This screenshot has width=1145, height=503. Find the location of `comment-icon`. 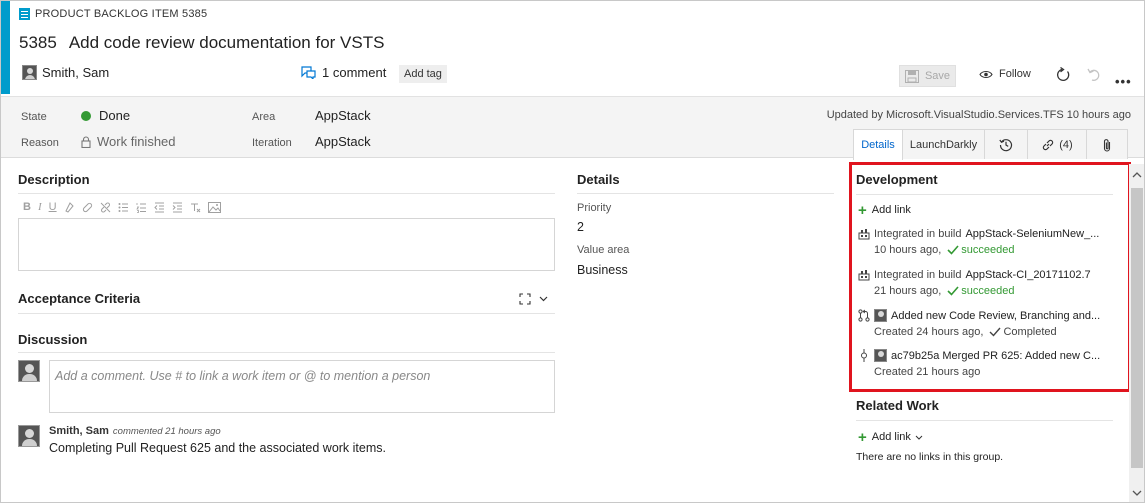

comment-icon is located at coordinates (308, 72).